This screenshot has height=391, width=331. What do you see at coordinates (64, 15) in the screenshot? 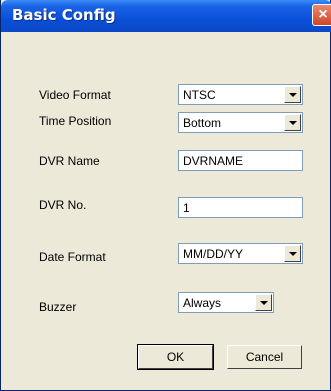
I see `window-title: Basic Config` at bounding box center [64, 15].